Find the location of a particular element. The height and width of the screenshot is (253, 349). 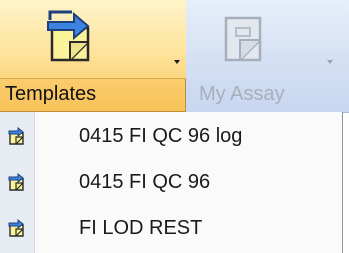

menu-item-label: 0415 FI QC 96 log is located at coordinates (161, 136).